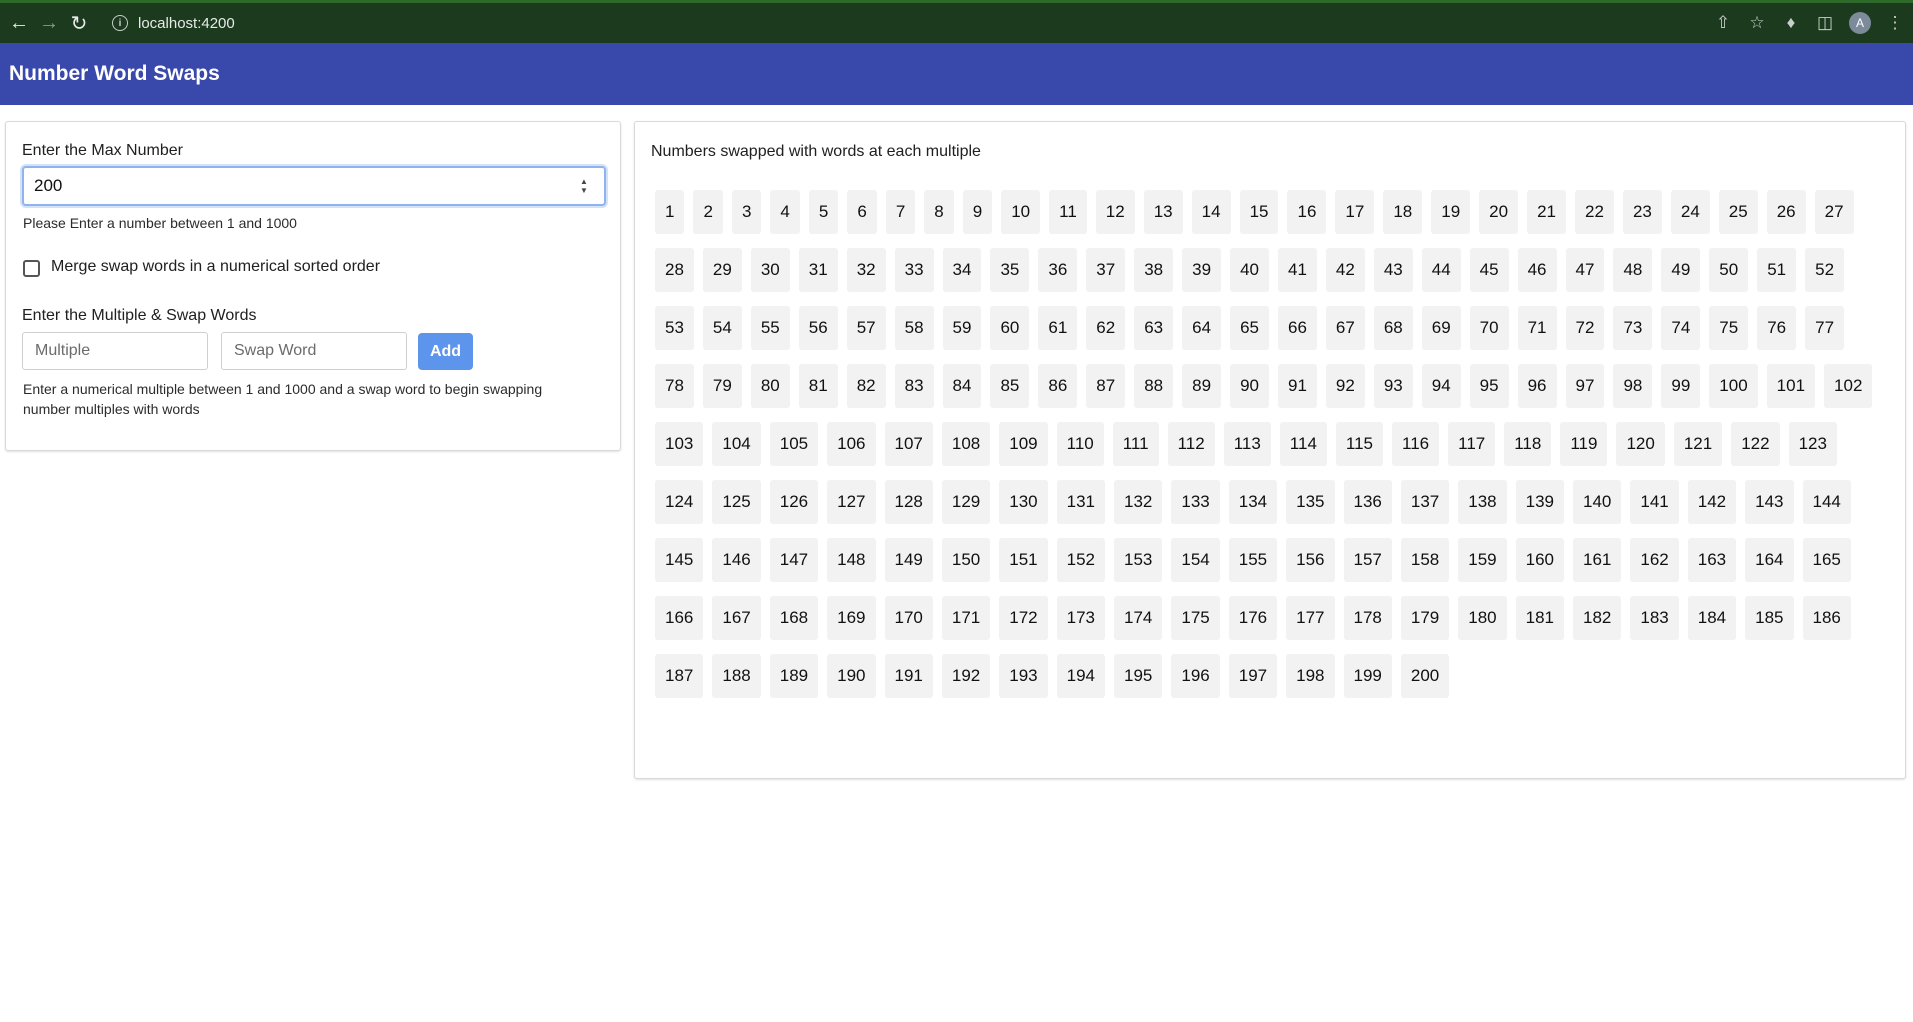 The width and height of the screenshot is (1913, 1022). I want to click on number-chip: 149, so click(908, 560).